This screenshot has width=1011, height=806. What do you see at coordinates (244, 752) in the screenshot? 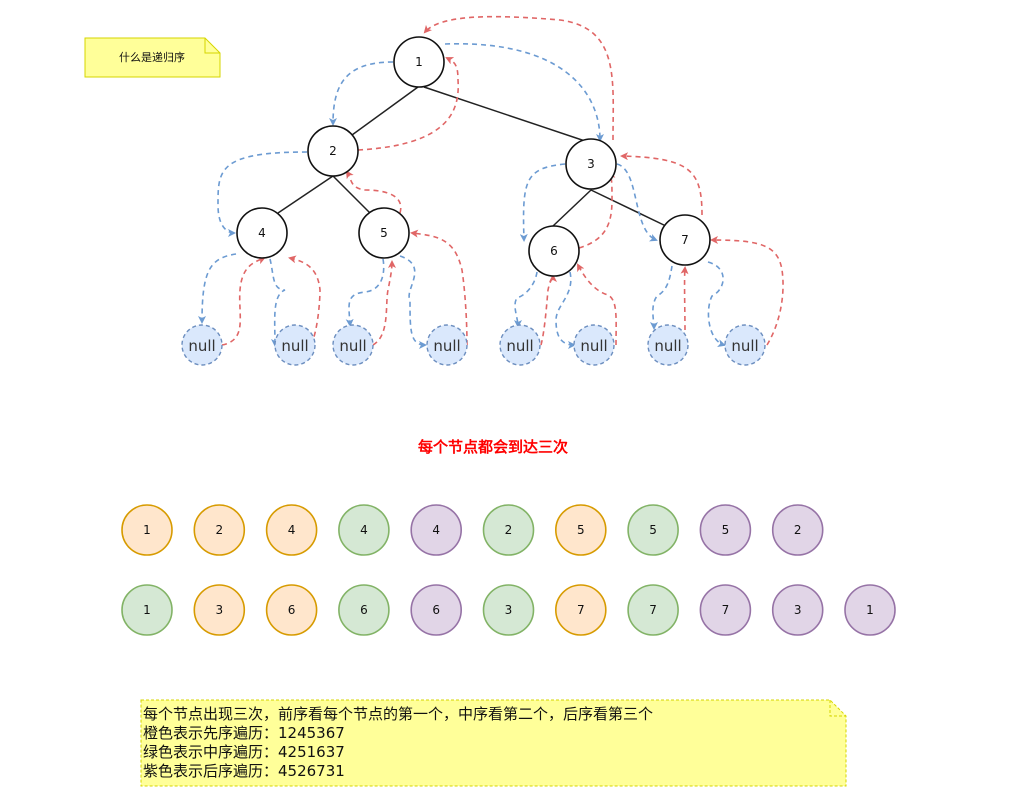
I see `bottom-note-line-3: 绿色表示中序遍历：4251637` at bounding box center [244, 752].